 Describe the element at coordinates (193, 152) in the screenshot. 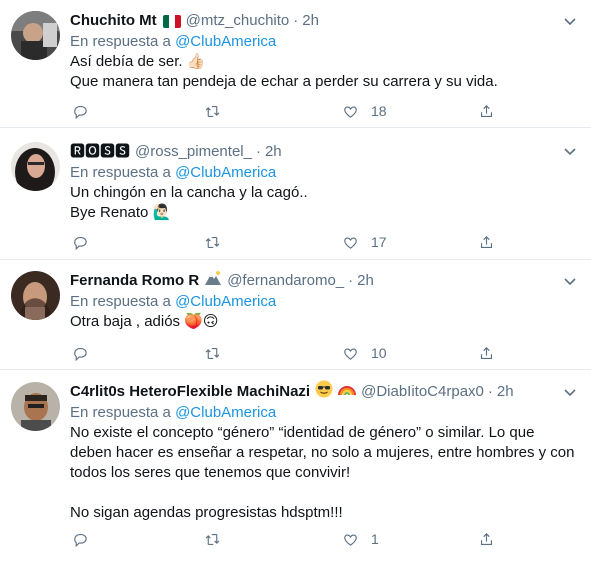

I see `user-handle: @ross_pimentel_` at that location.